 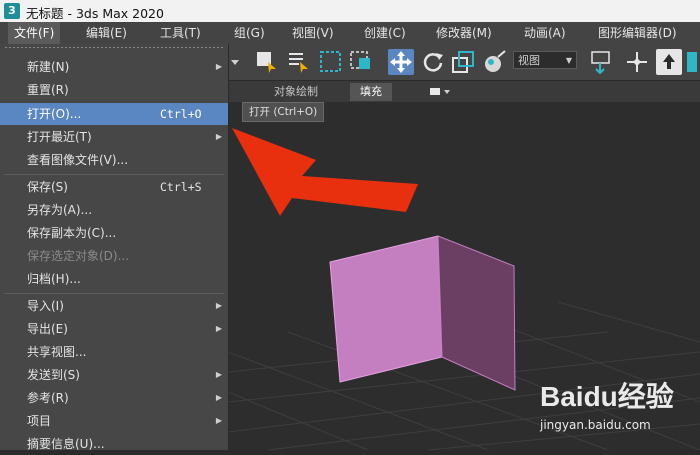 What do you see at coordinates (45, 306) in the screenshot?
I see `menu-item-label: 导入(I)` at bounding box center [45, 306].